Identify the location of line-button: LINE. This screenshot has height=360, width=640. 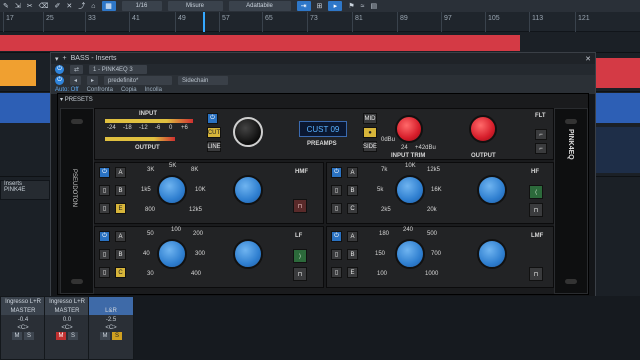
(214, 146).